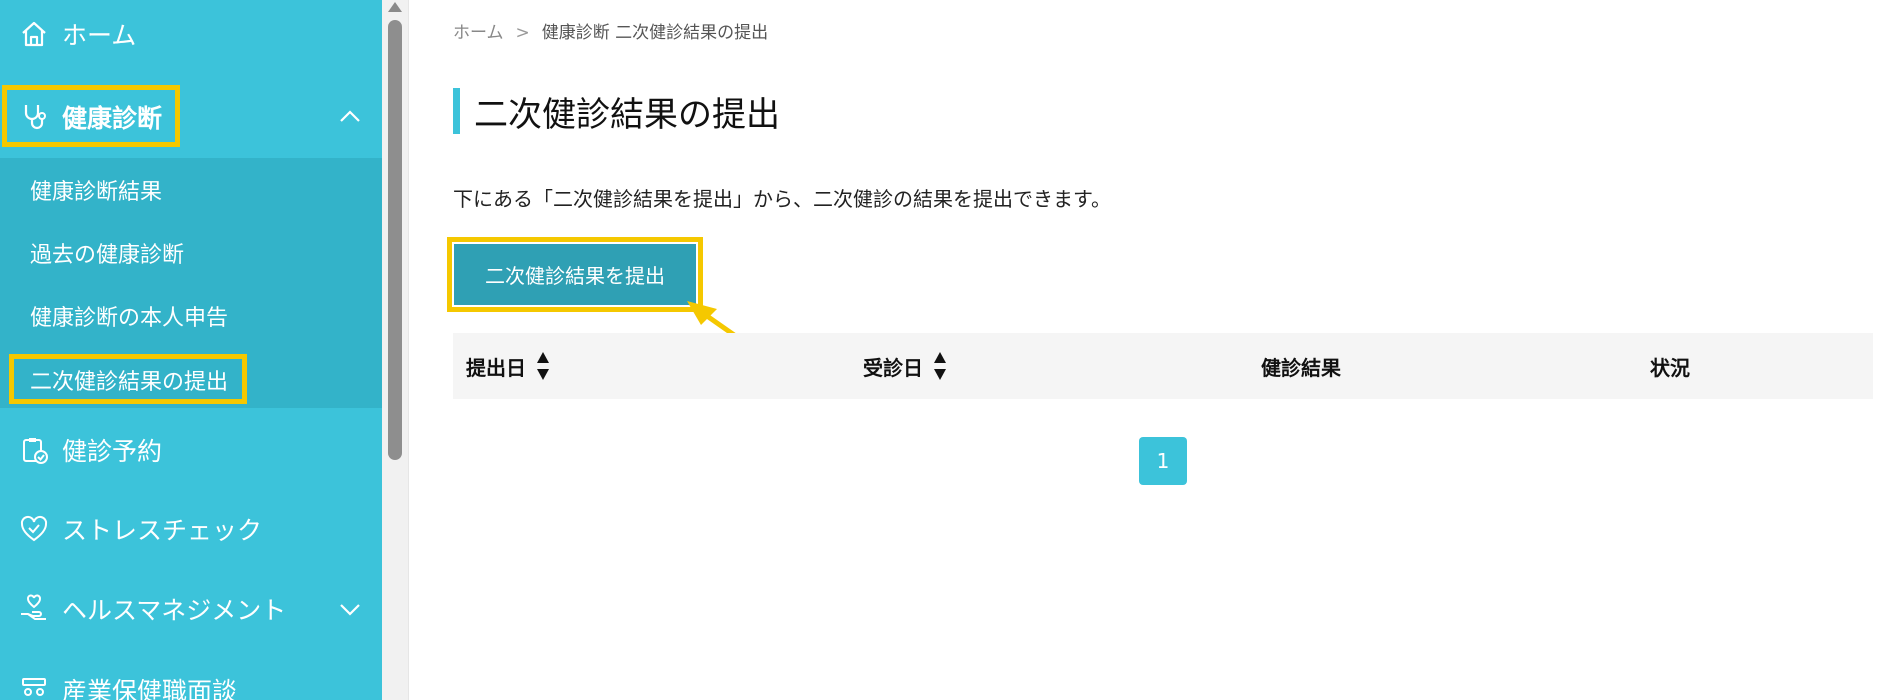 This screenshot has height=700, width=1888. What do you see at coordinates (34, 529) in the screenshot?
I see `heart-check-icon` at bounding box center [34, 529].